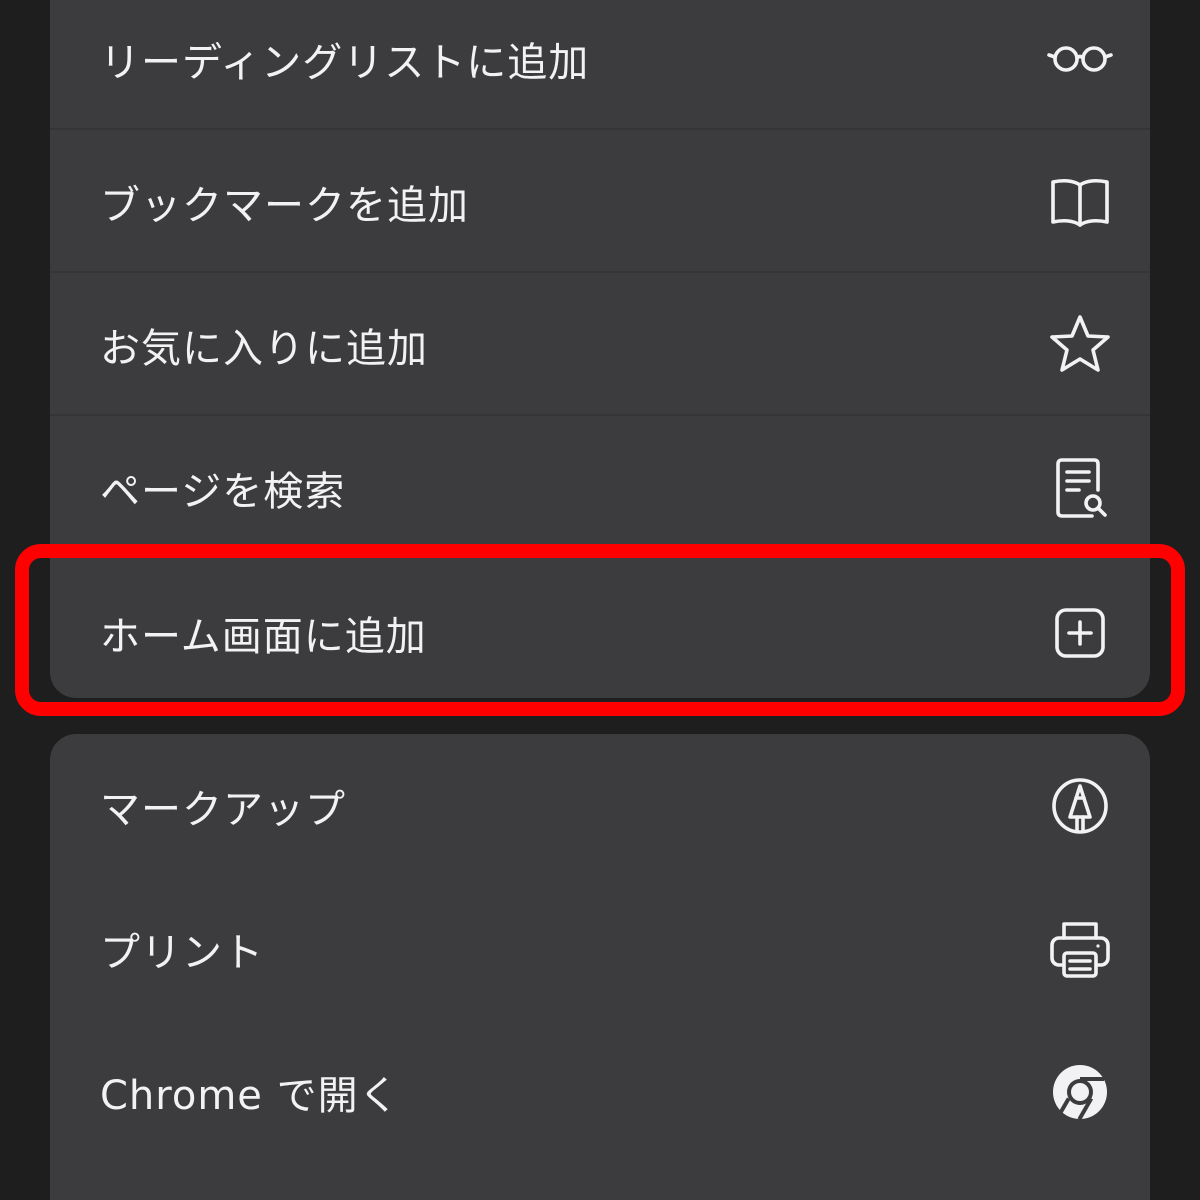  What do you see at coordinates (1080, 1092) in the screenshot?
I see `chrome-icon` at bounding box center [1080, 1092].